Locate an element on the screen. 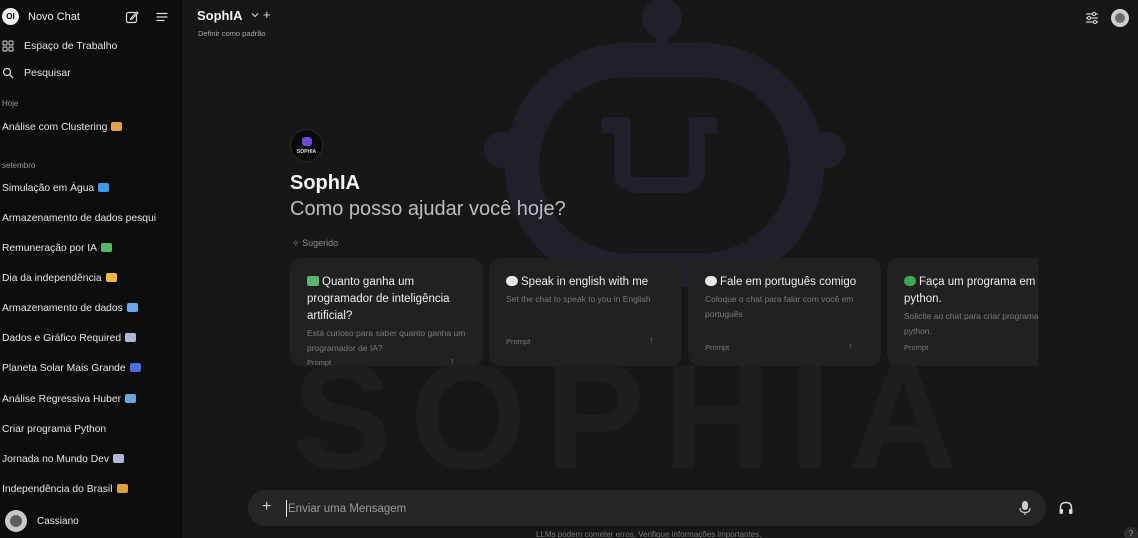  workspace-link: Espaço de Trabalho is located at coordinates (90, 46).